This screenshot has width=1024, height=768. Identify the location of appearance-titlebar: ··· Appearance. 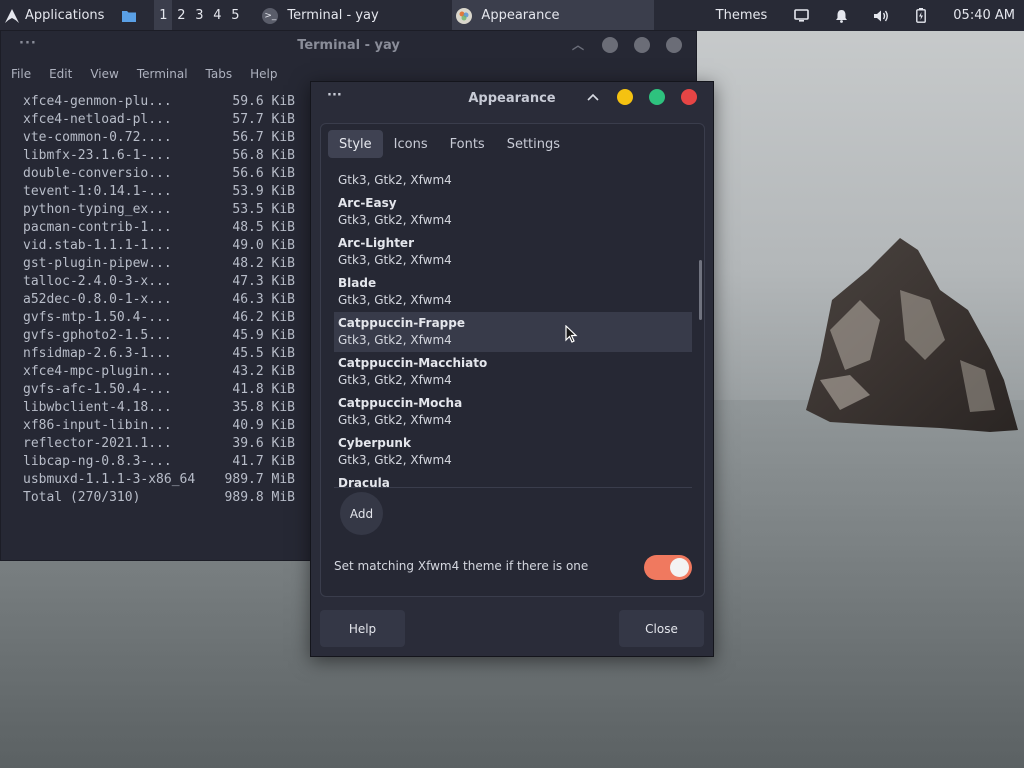
(512, 98).